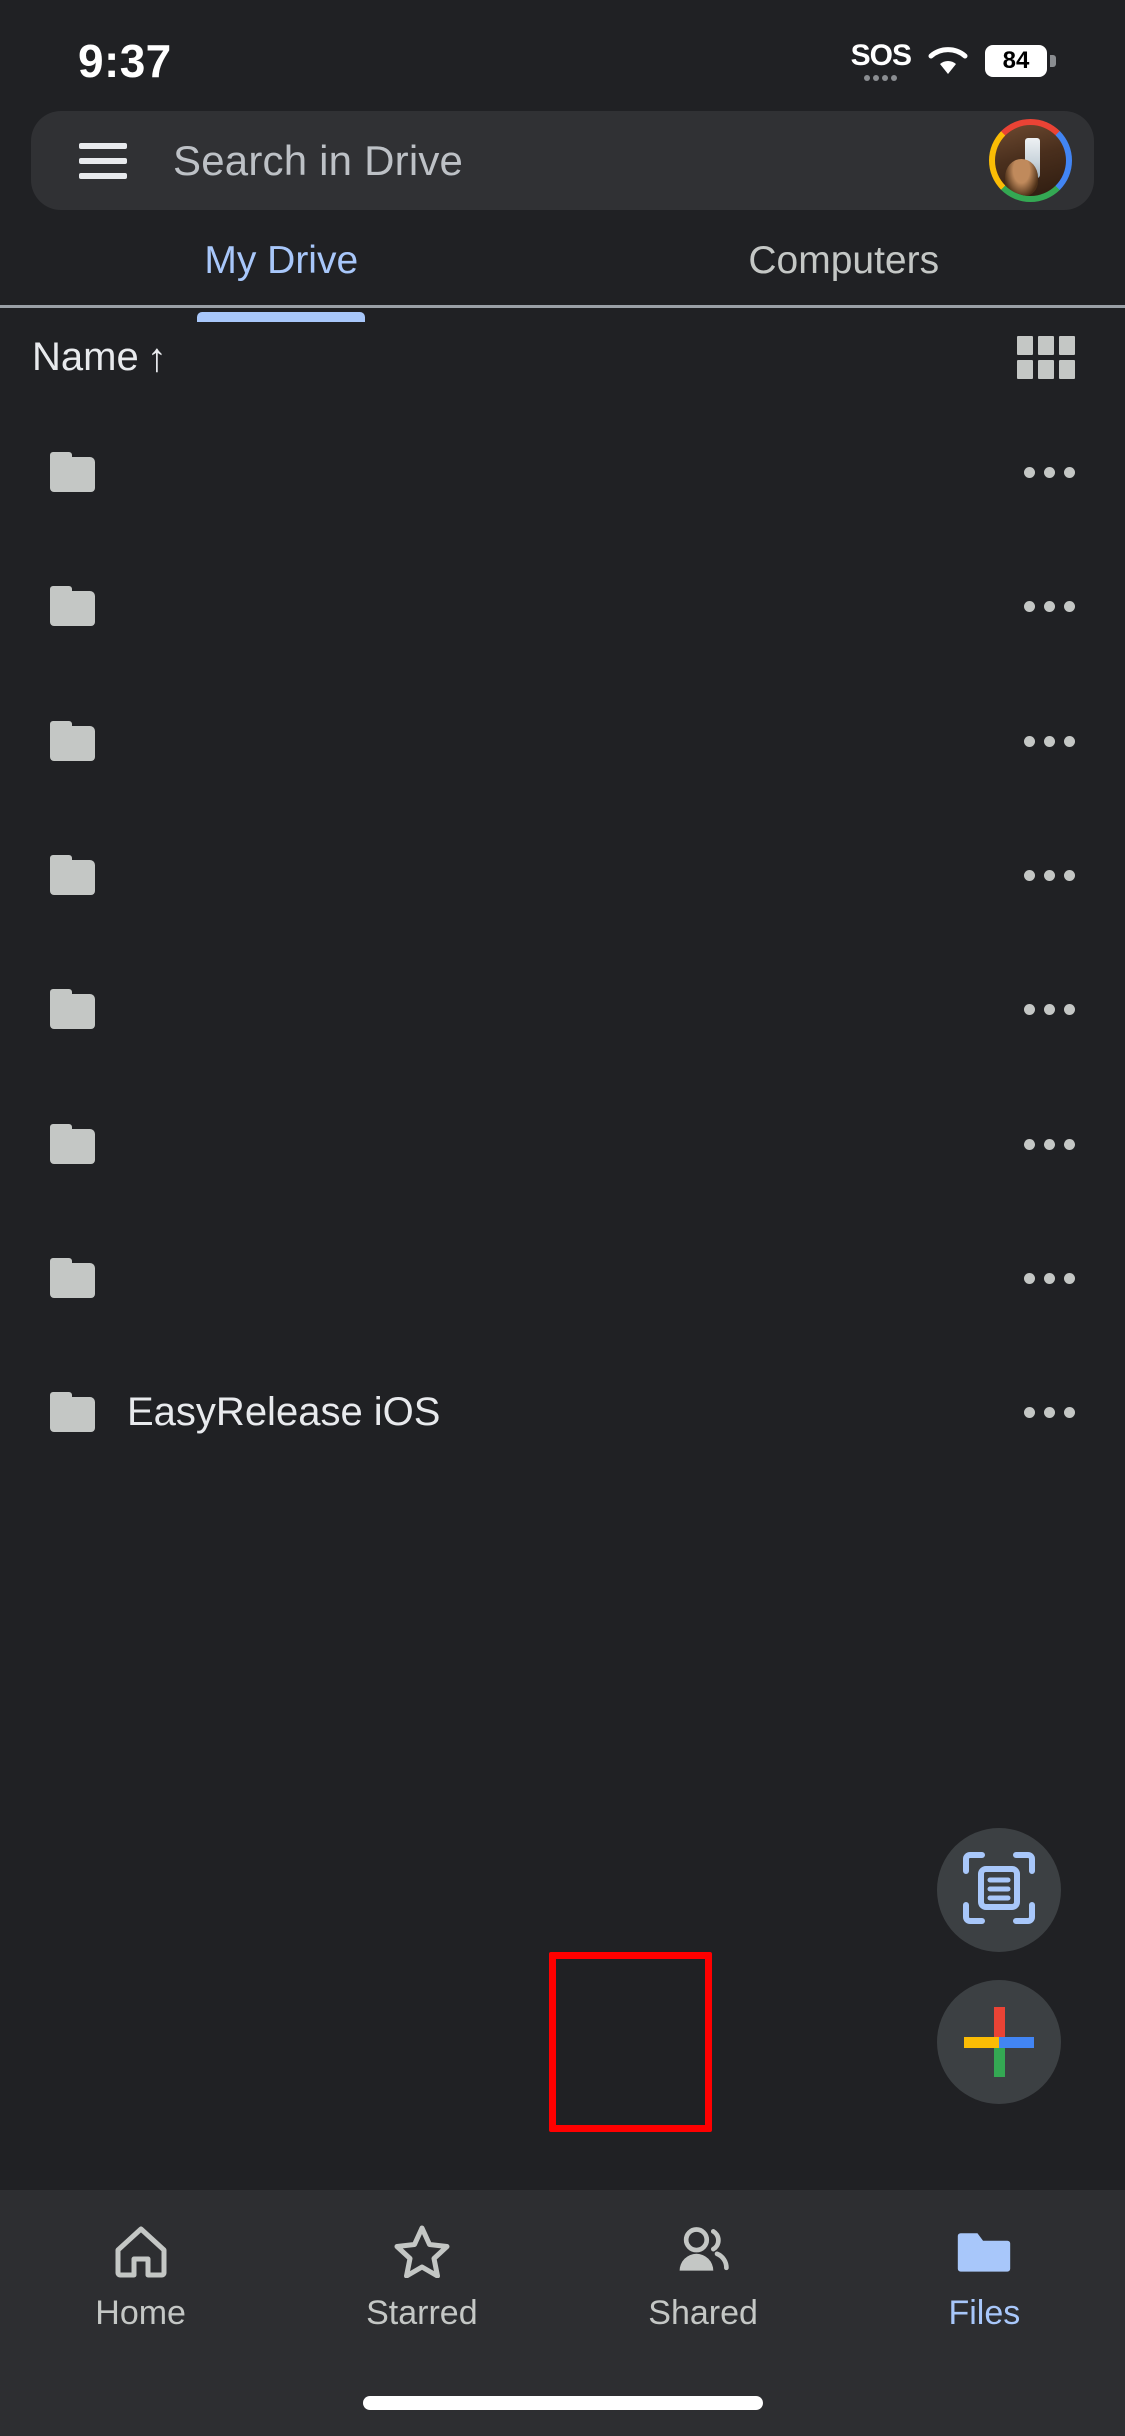  I want to click on tab-my-drive: My Drive, so click(281, 269).